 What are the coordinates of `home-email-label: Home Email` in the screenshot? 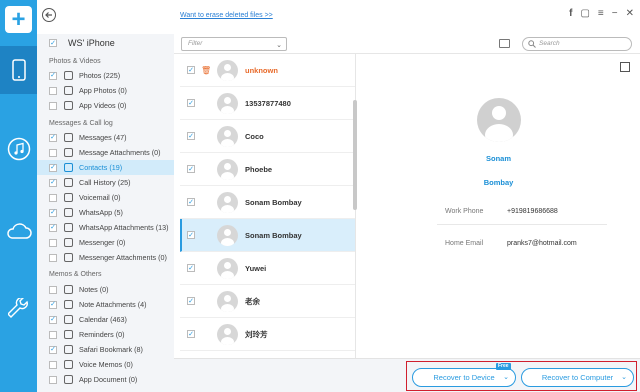 It's located at (464, 243).